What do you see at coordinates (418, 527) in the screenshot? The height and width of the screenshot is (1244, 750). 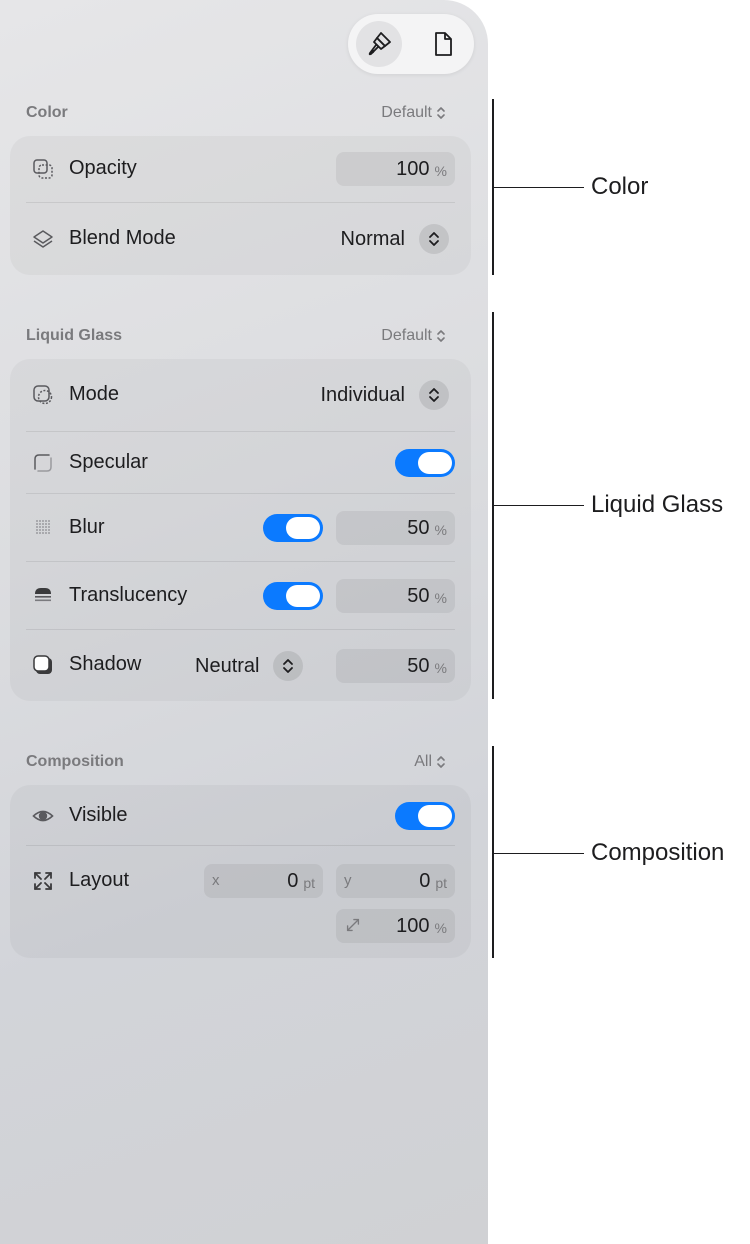 I see `blur-value: 50` at bounding box center [418, 527].